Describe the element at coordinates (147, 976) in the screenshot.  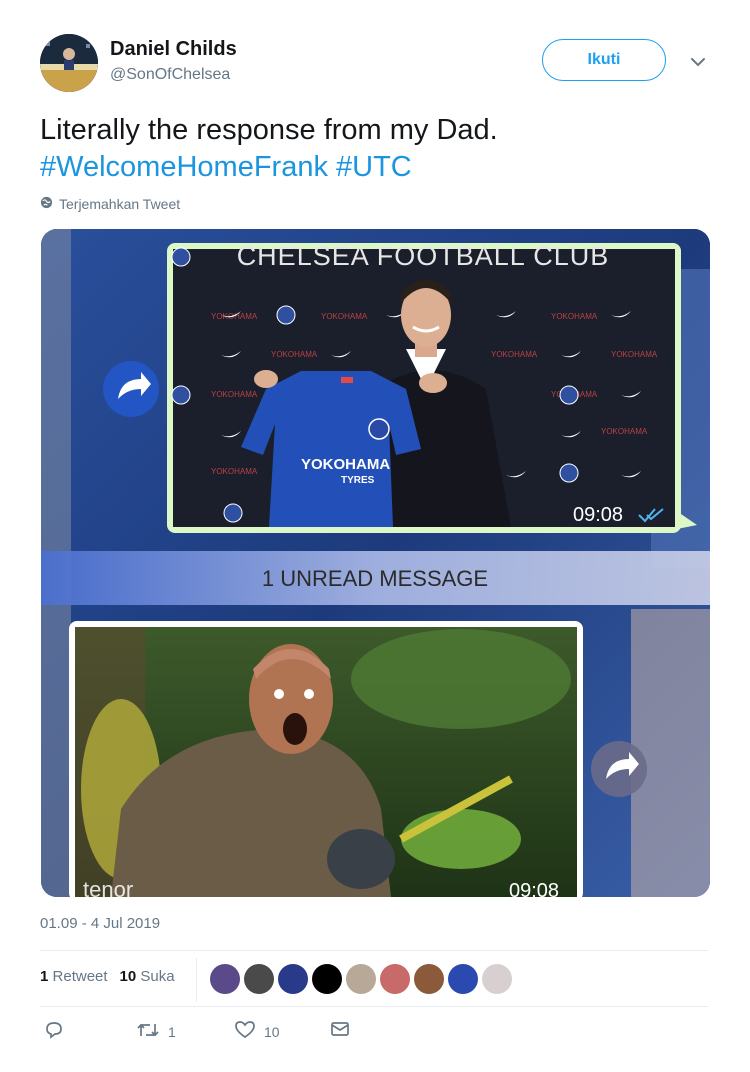
I see `like-stat: 10 Suka` at that location.